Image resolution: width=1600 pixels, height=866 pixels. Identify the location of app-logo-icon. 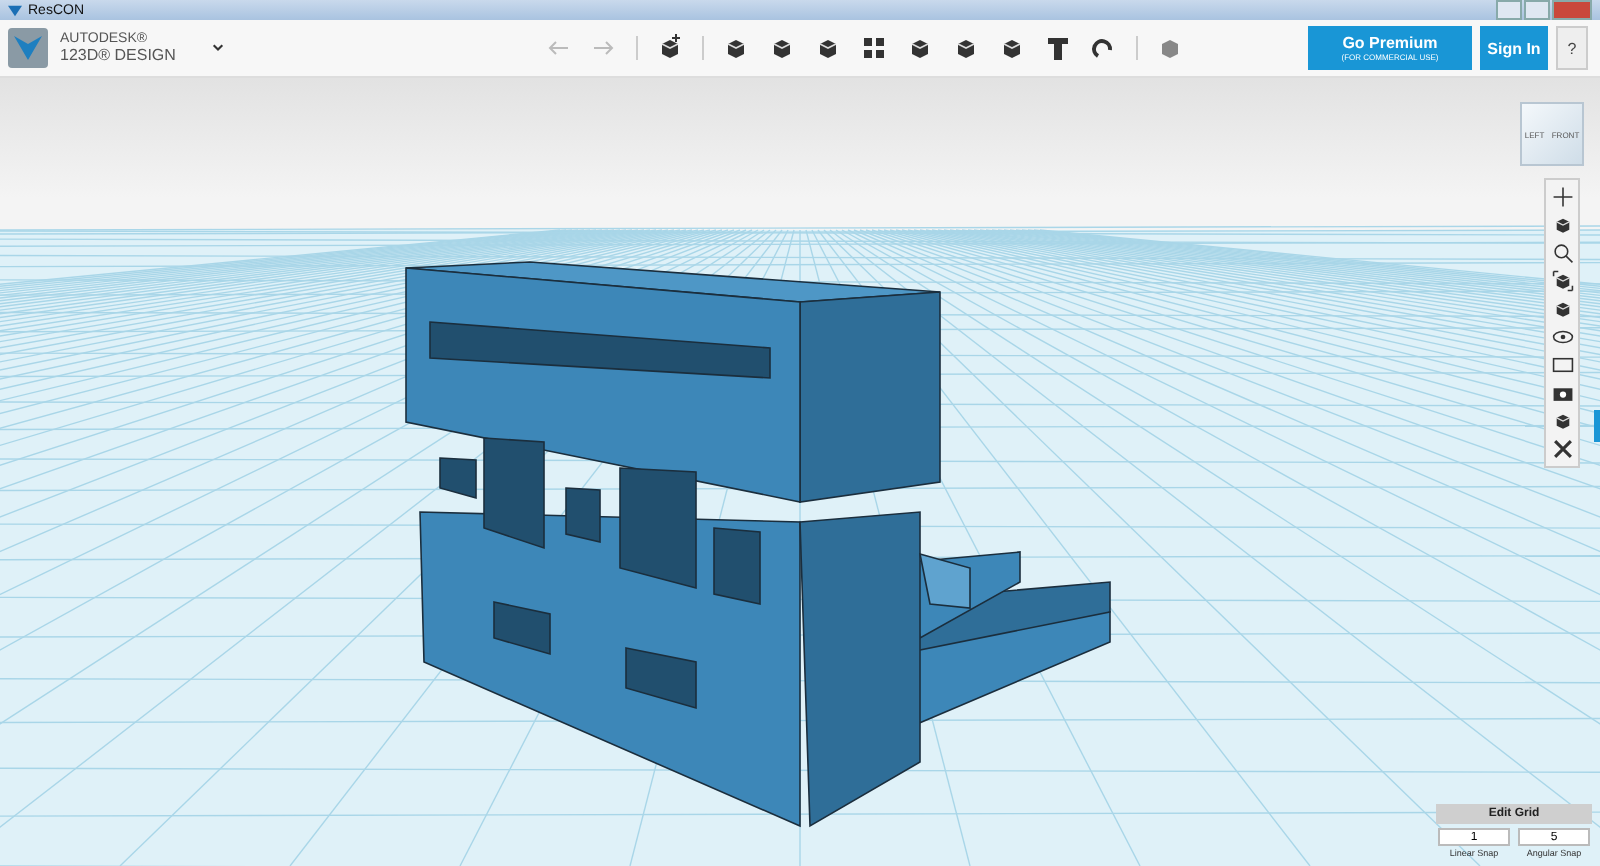
(28, 48).